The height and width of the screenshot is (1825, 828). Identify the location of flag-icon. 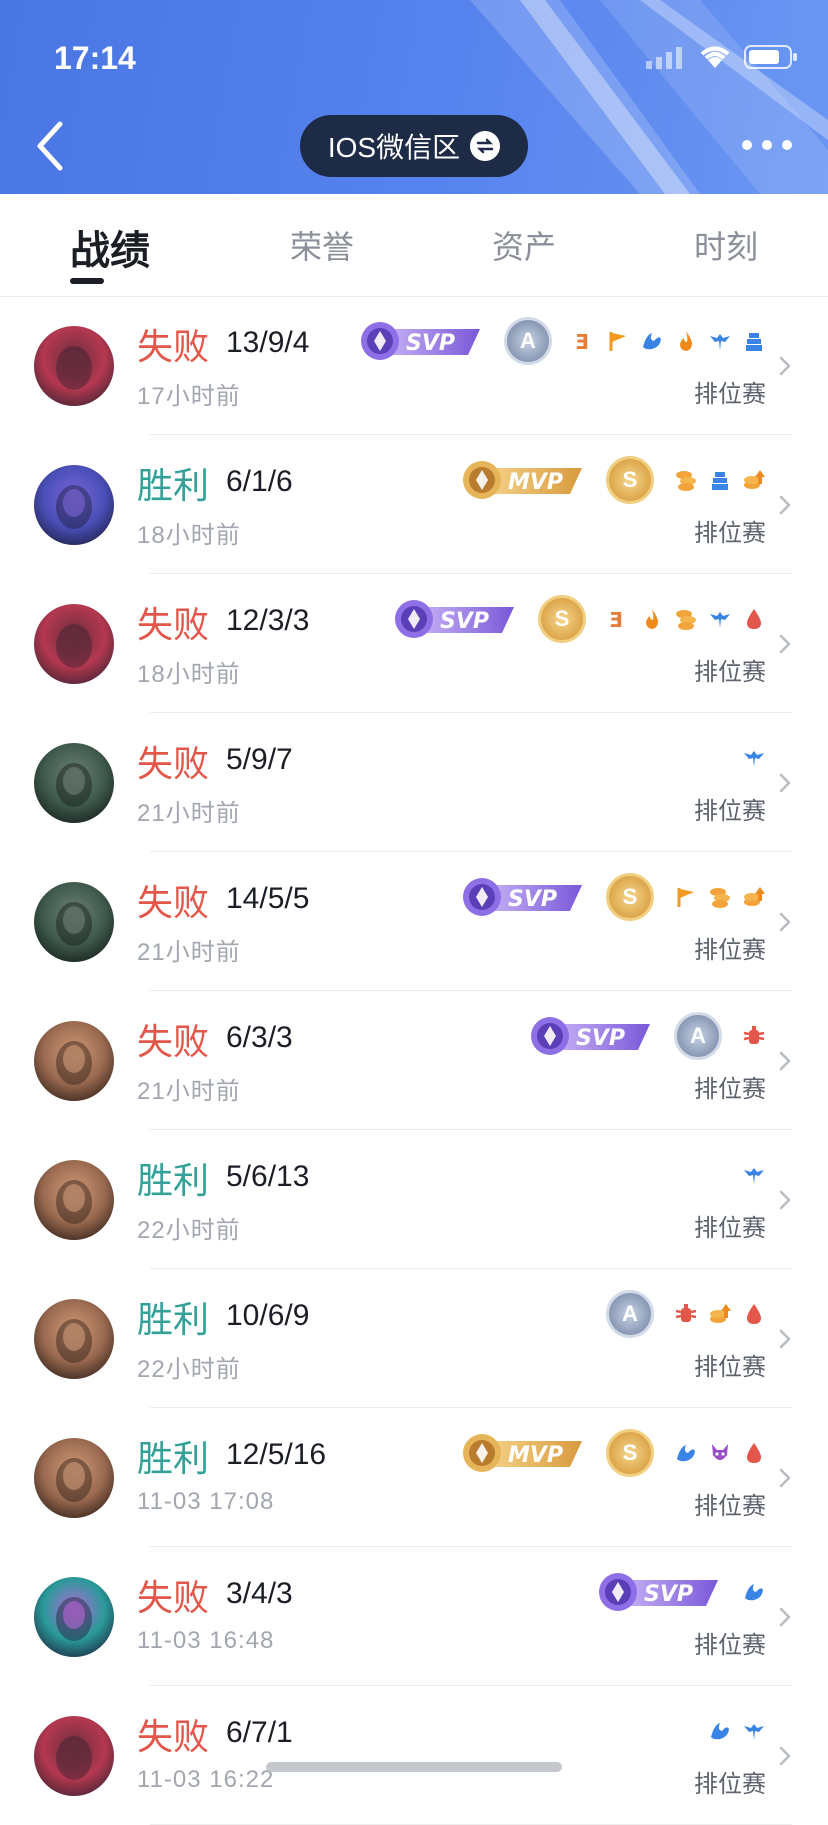
(617, 341).